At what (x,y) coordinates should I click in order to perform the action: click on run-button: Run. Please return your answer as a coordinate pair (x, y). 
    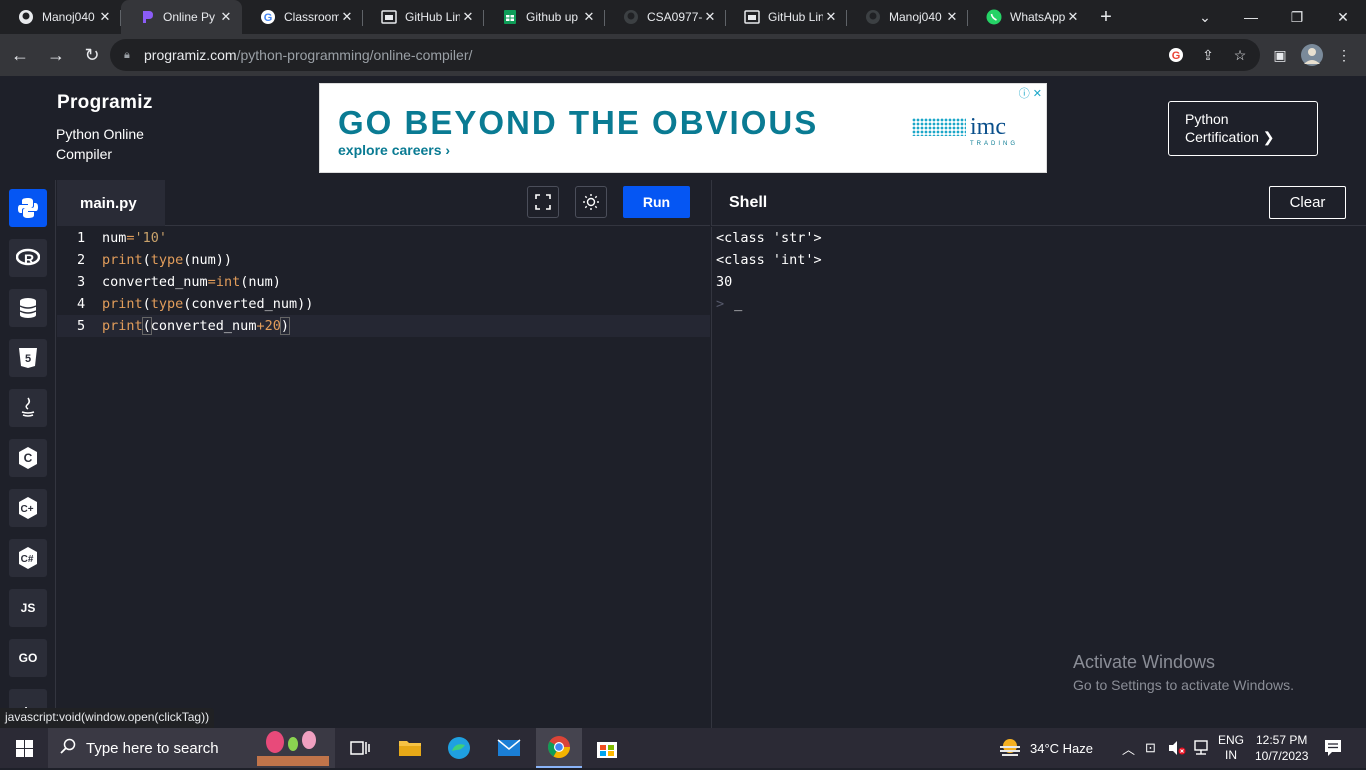
    Looking at the image, I should click on (656, 202).